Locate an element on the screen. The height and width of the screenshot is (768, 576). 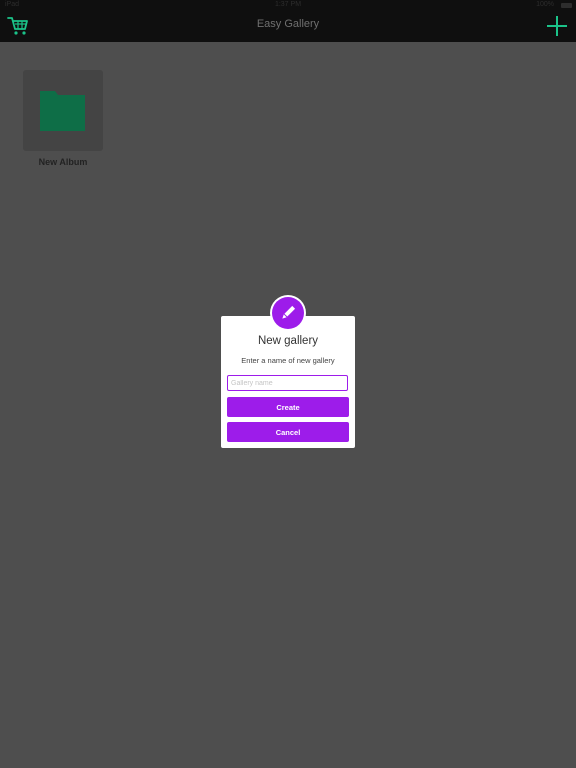
gallery-name-input is located at coordinates (287, 383).